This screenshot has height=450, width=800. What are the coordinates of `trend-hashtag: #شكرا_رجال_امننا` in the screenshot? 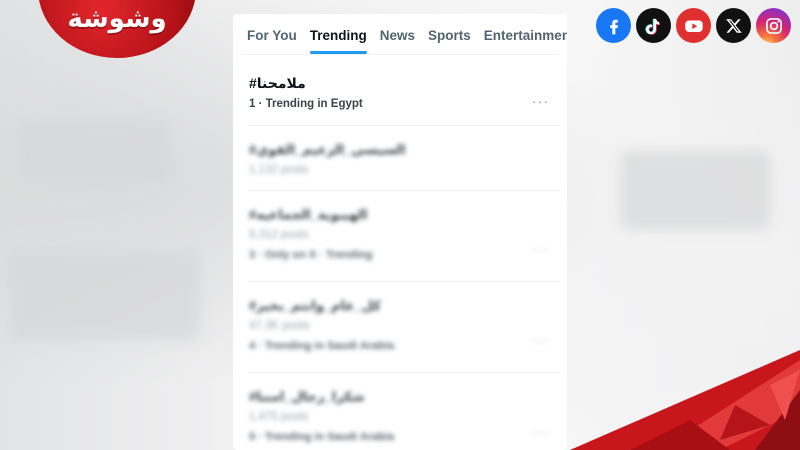 It's located at (307, 396).